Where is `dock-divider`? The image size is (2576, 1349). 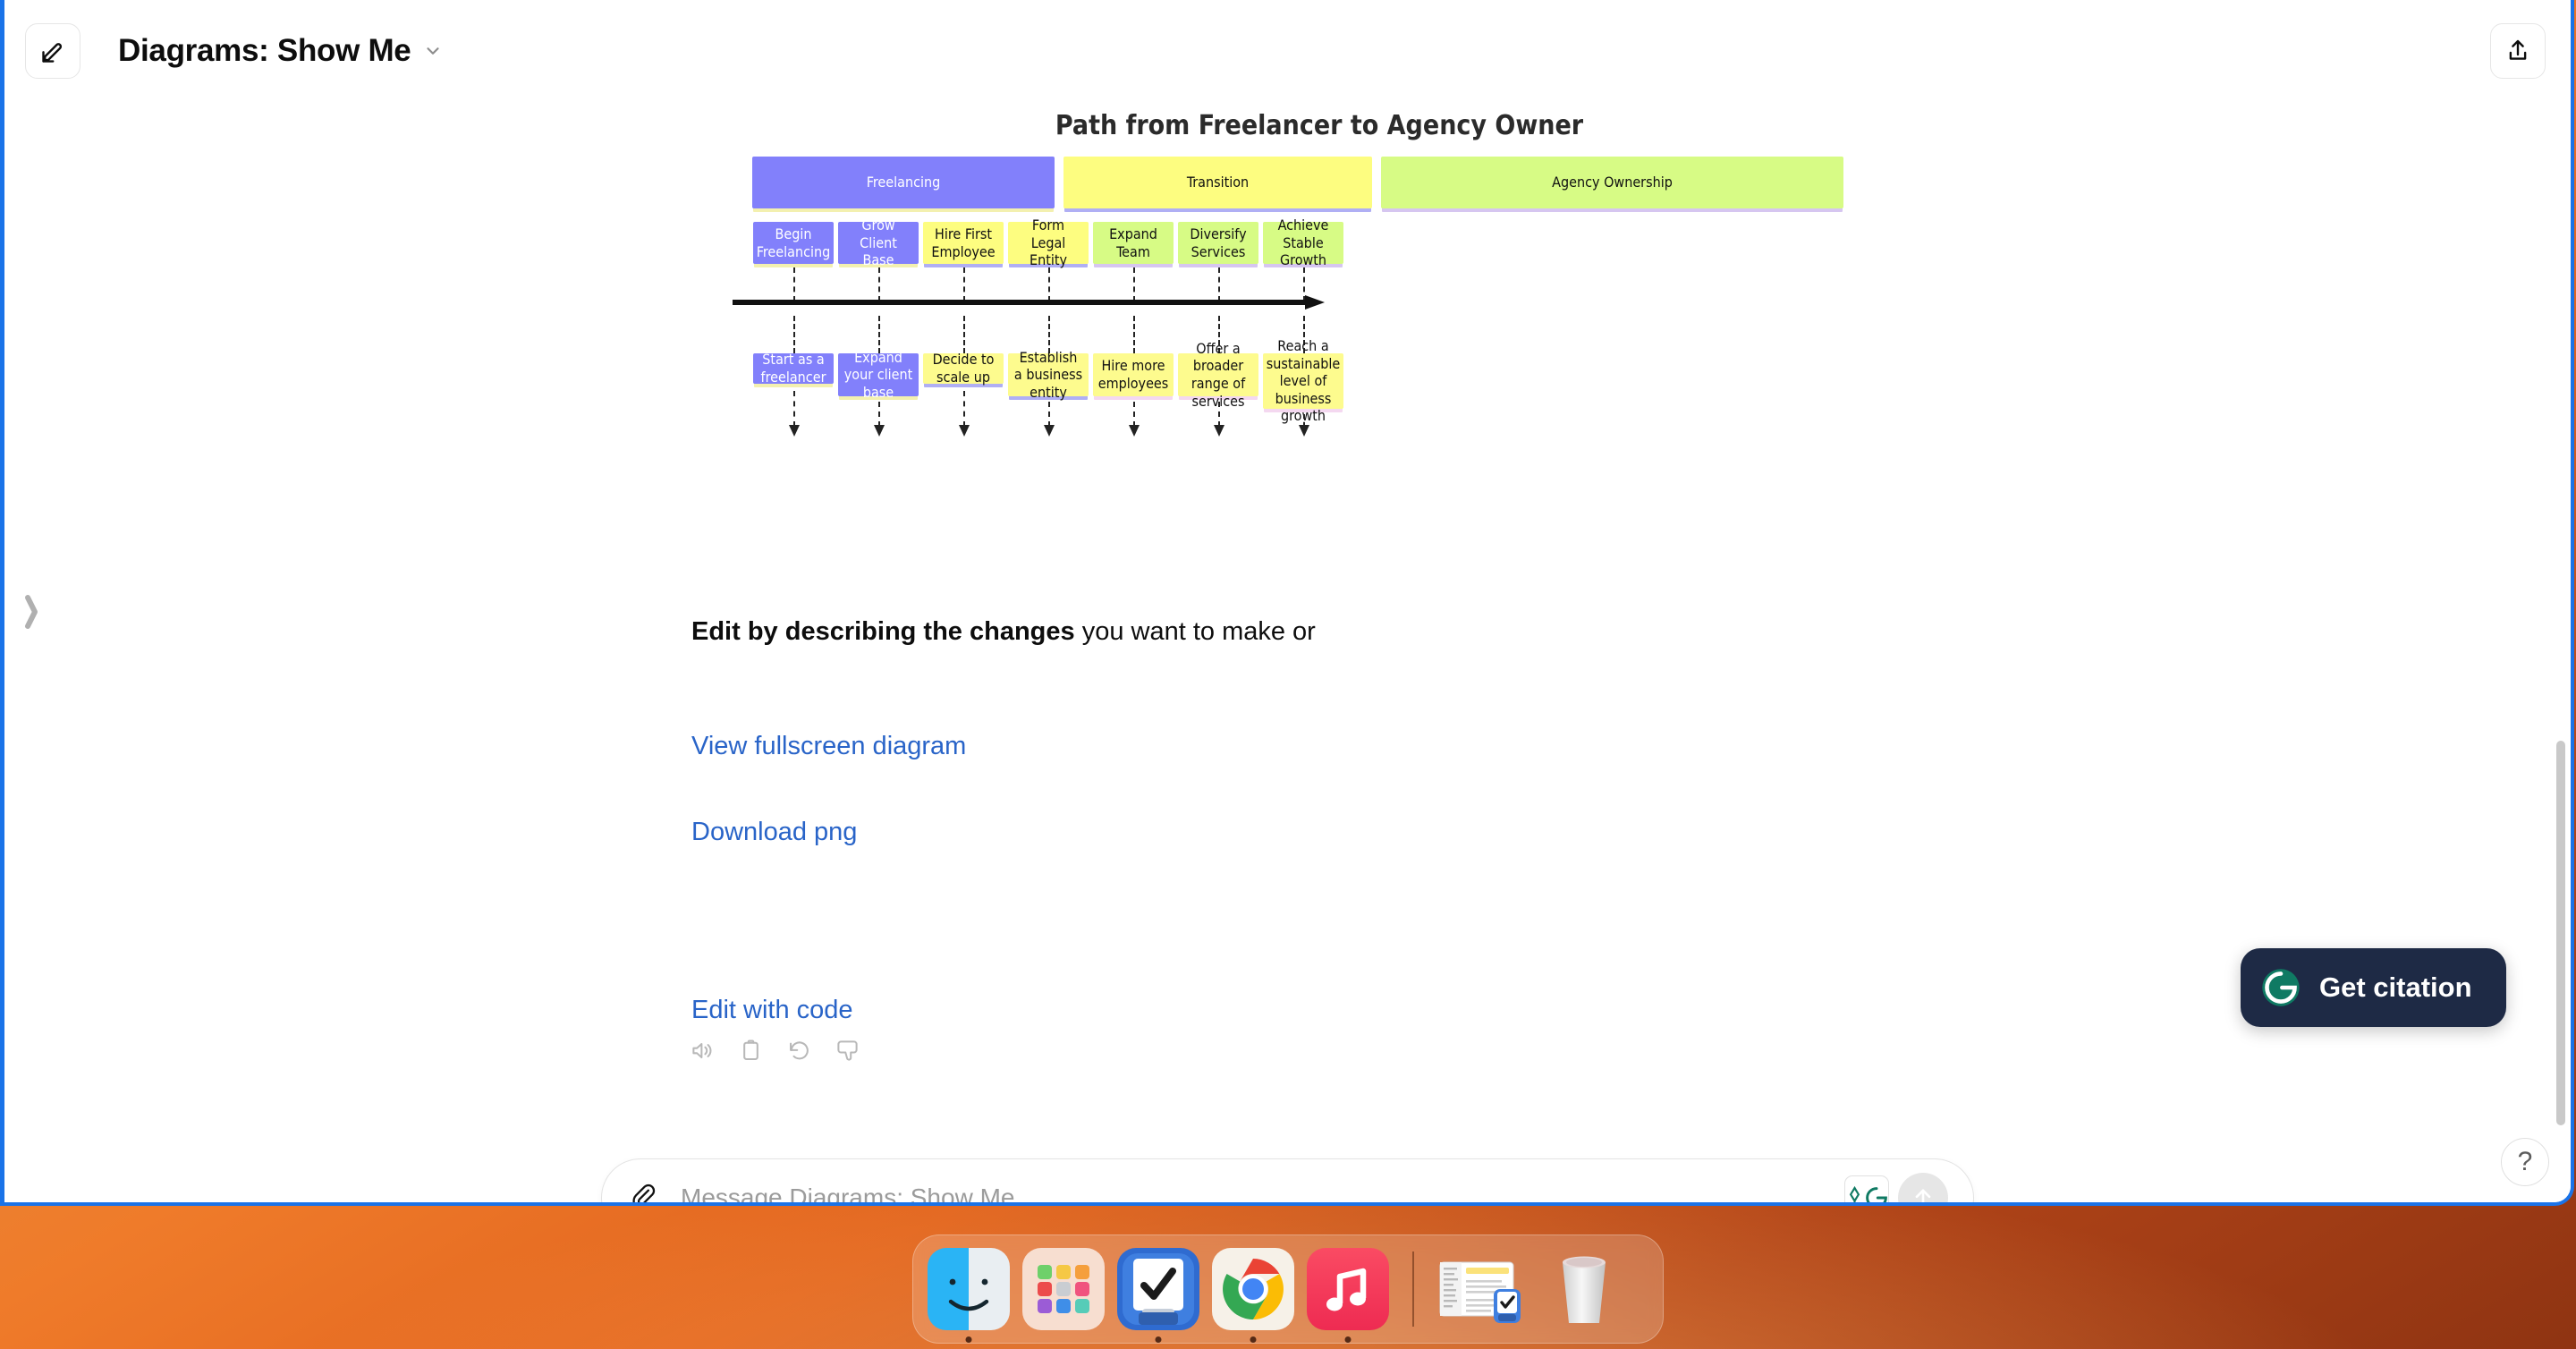
dock-divider is located at coordinates (1413, 1289).